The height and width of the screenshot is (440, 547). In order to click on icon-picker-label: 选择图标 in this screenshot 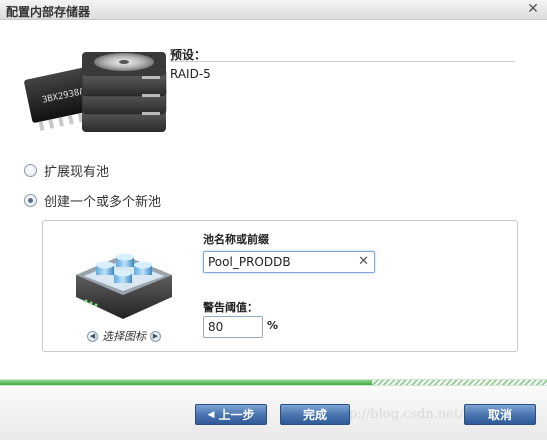, I will do `click(124, 336)`.